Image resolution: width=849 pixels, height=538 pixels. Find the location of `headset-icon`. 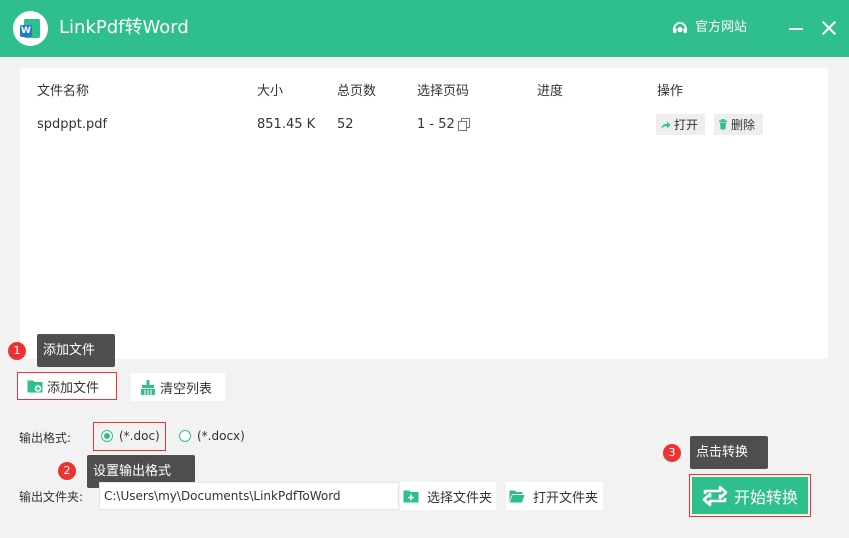

headset-icon is located at coordinates (680, 27).